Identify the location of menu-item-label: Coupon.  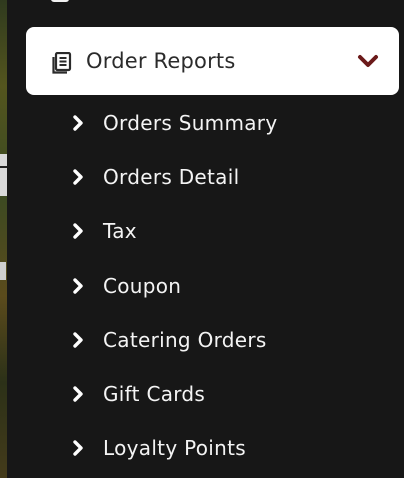
(142, 286).